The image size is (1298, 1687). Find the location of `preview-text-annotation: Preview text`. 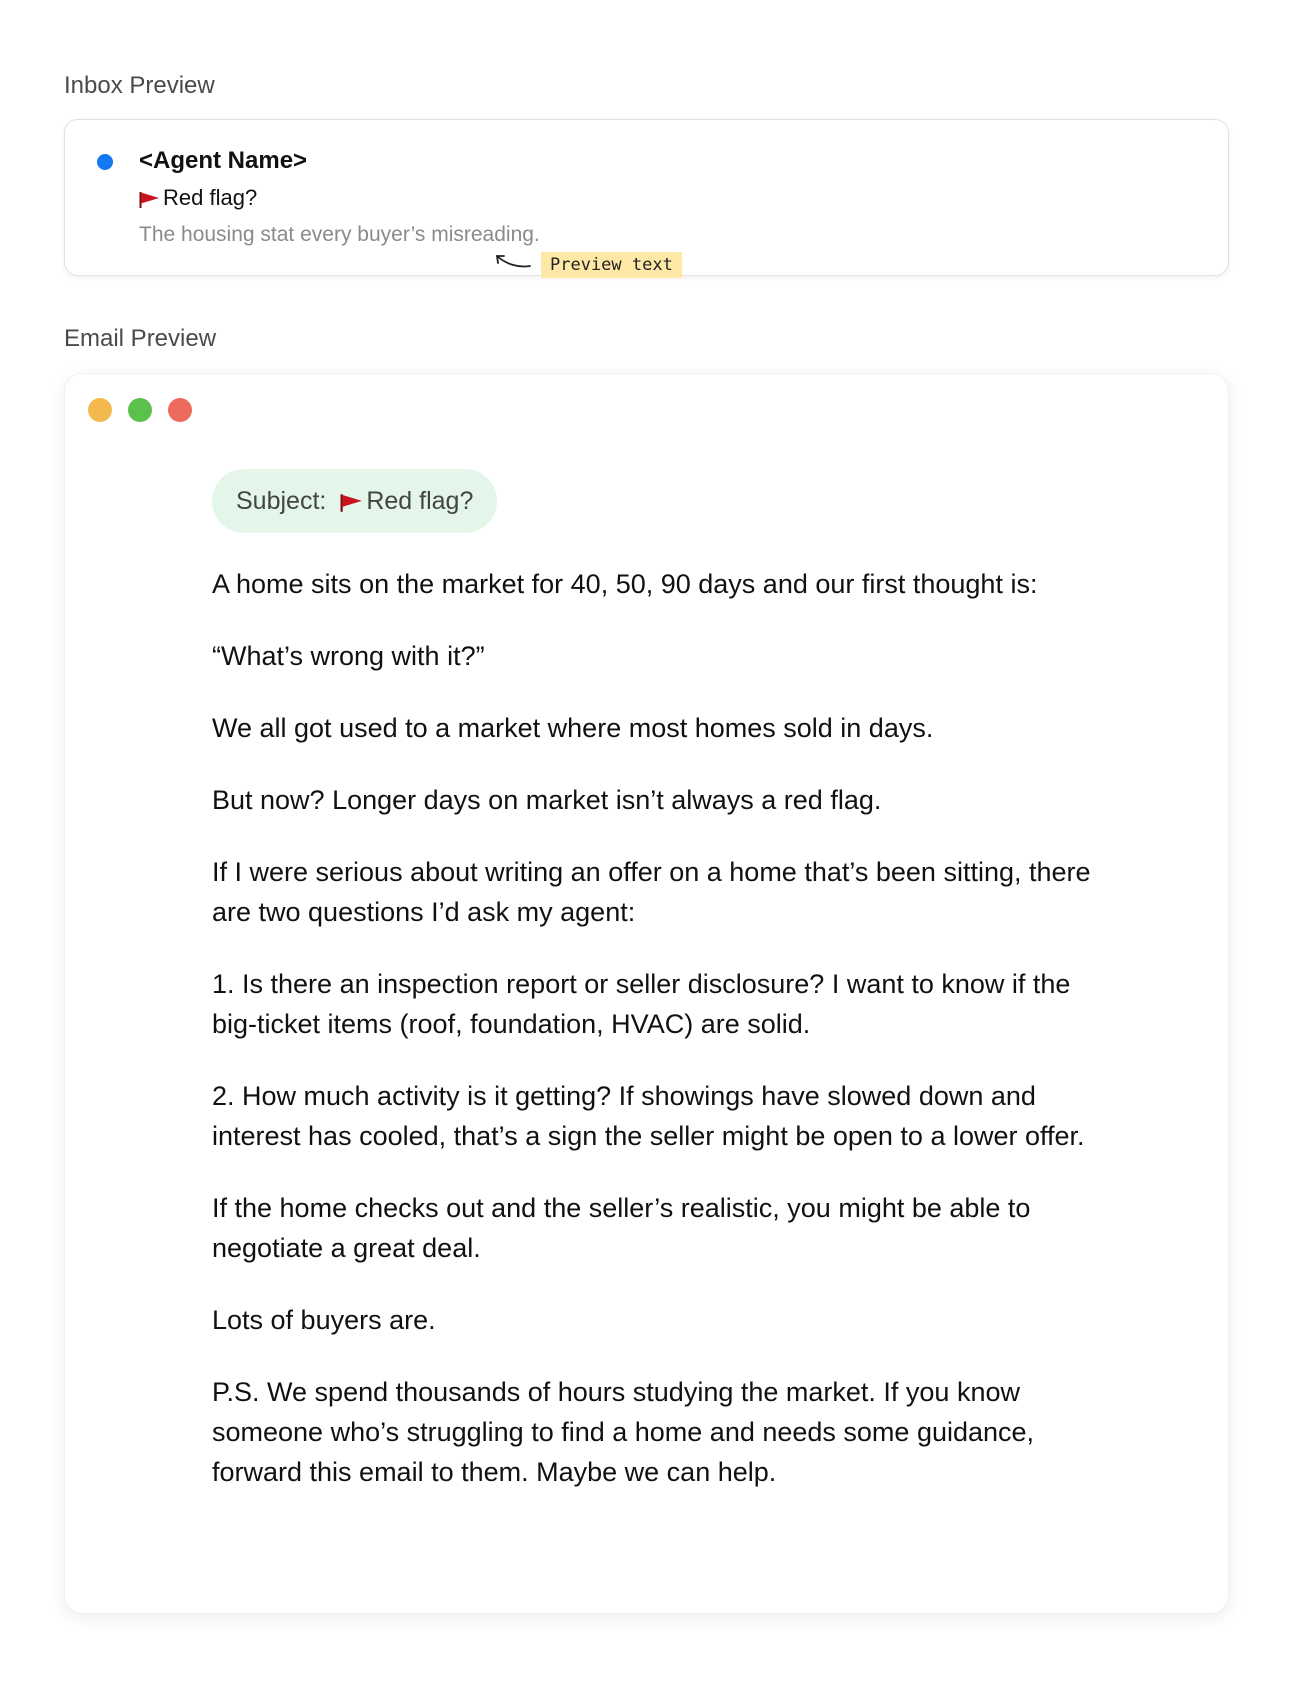

preview-text-annotation: Preview text is located at coordinates (611, 265).